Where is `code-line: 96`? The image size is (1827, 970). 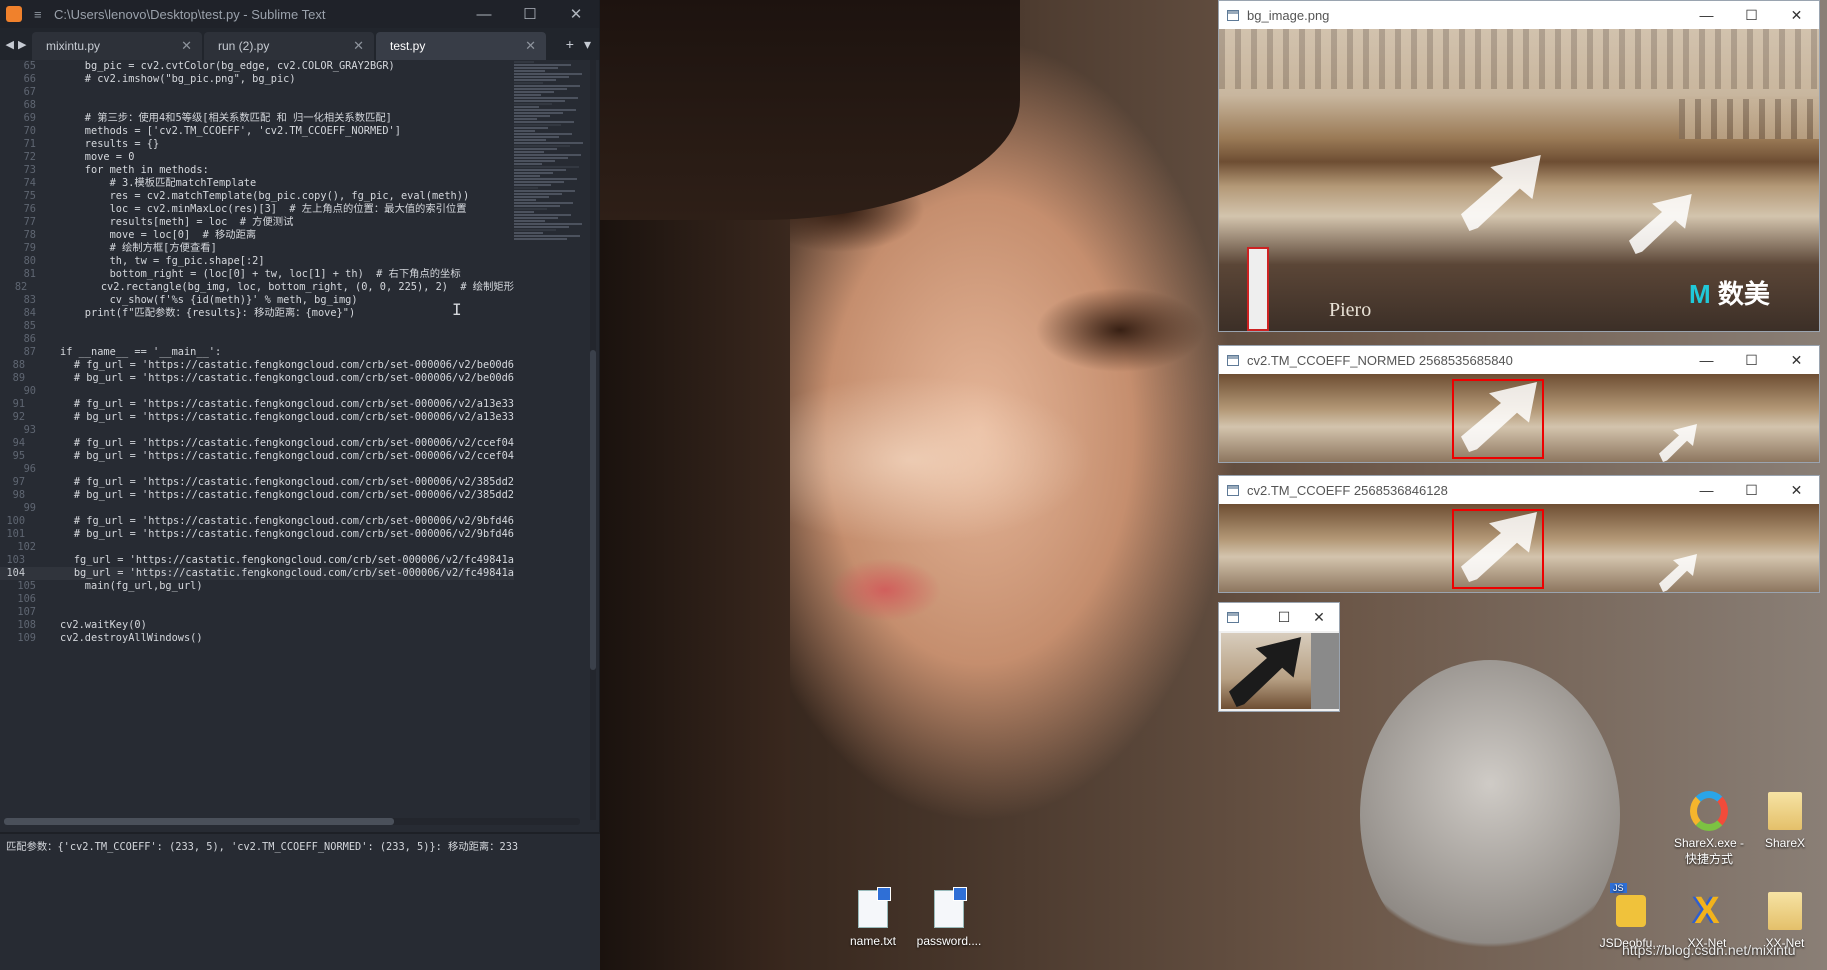 code-line: 96 is located at coordinates (257, 469).